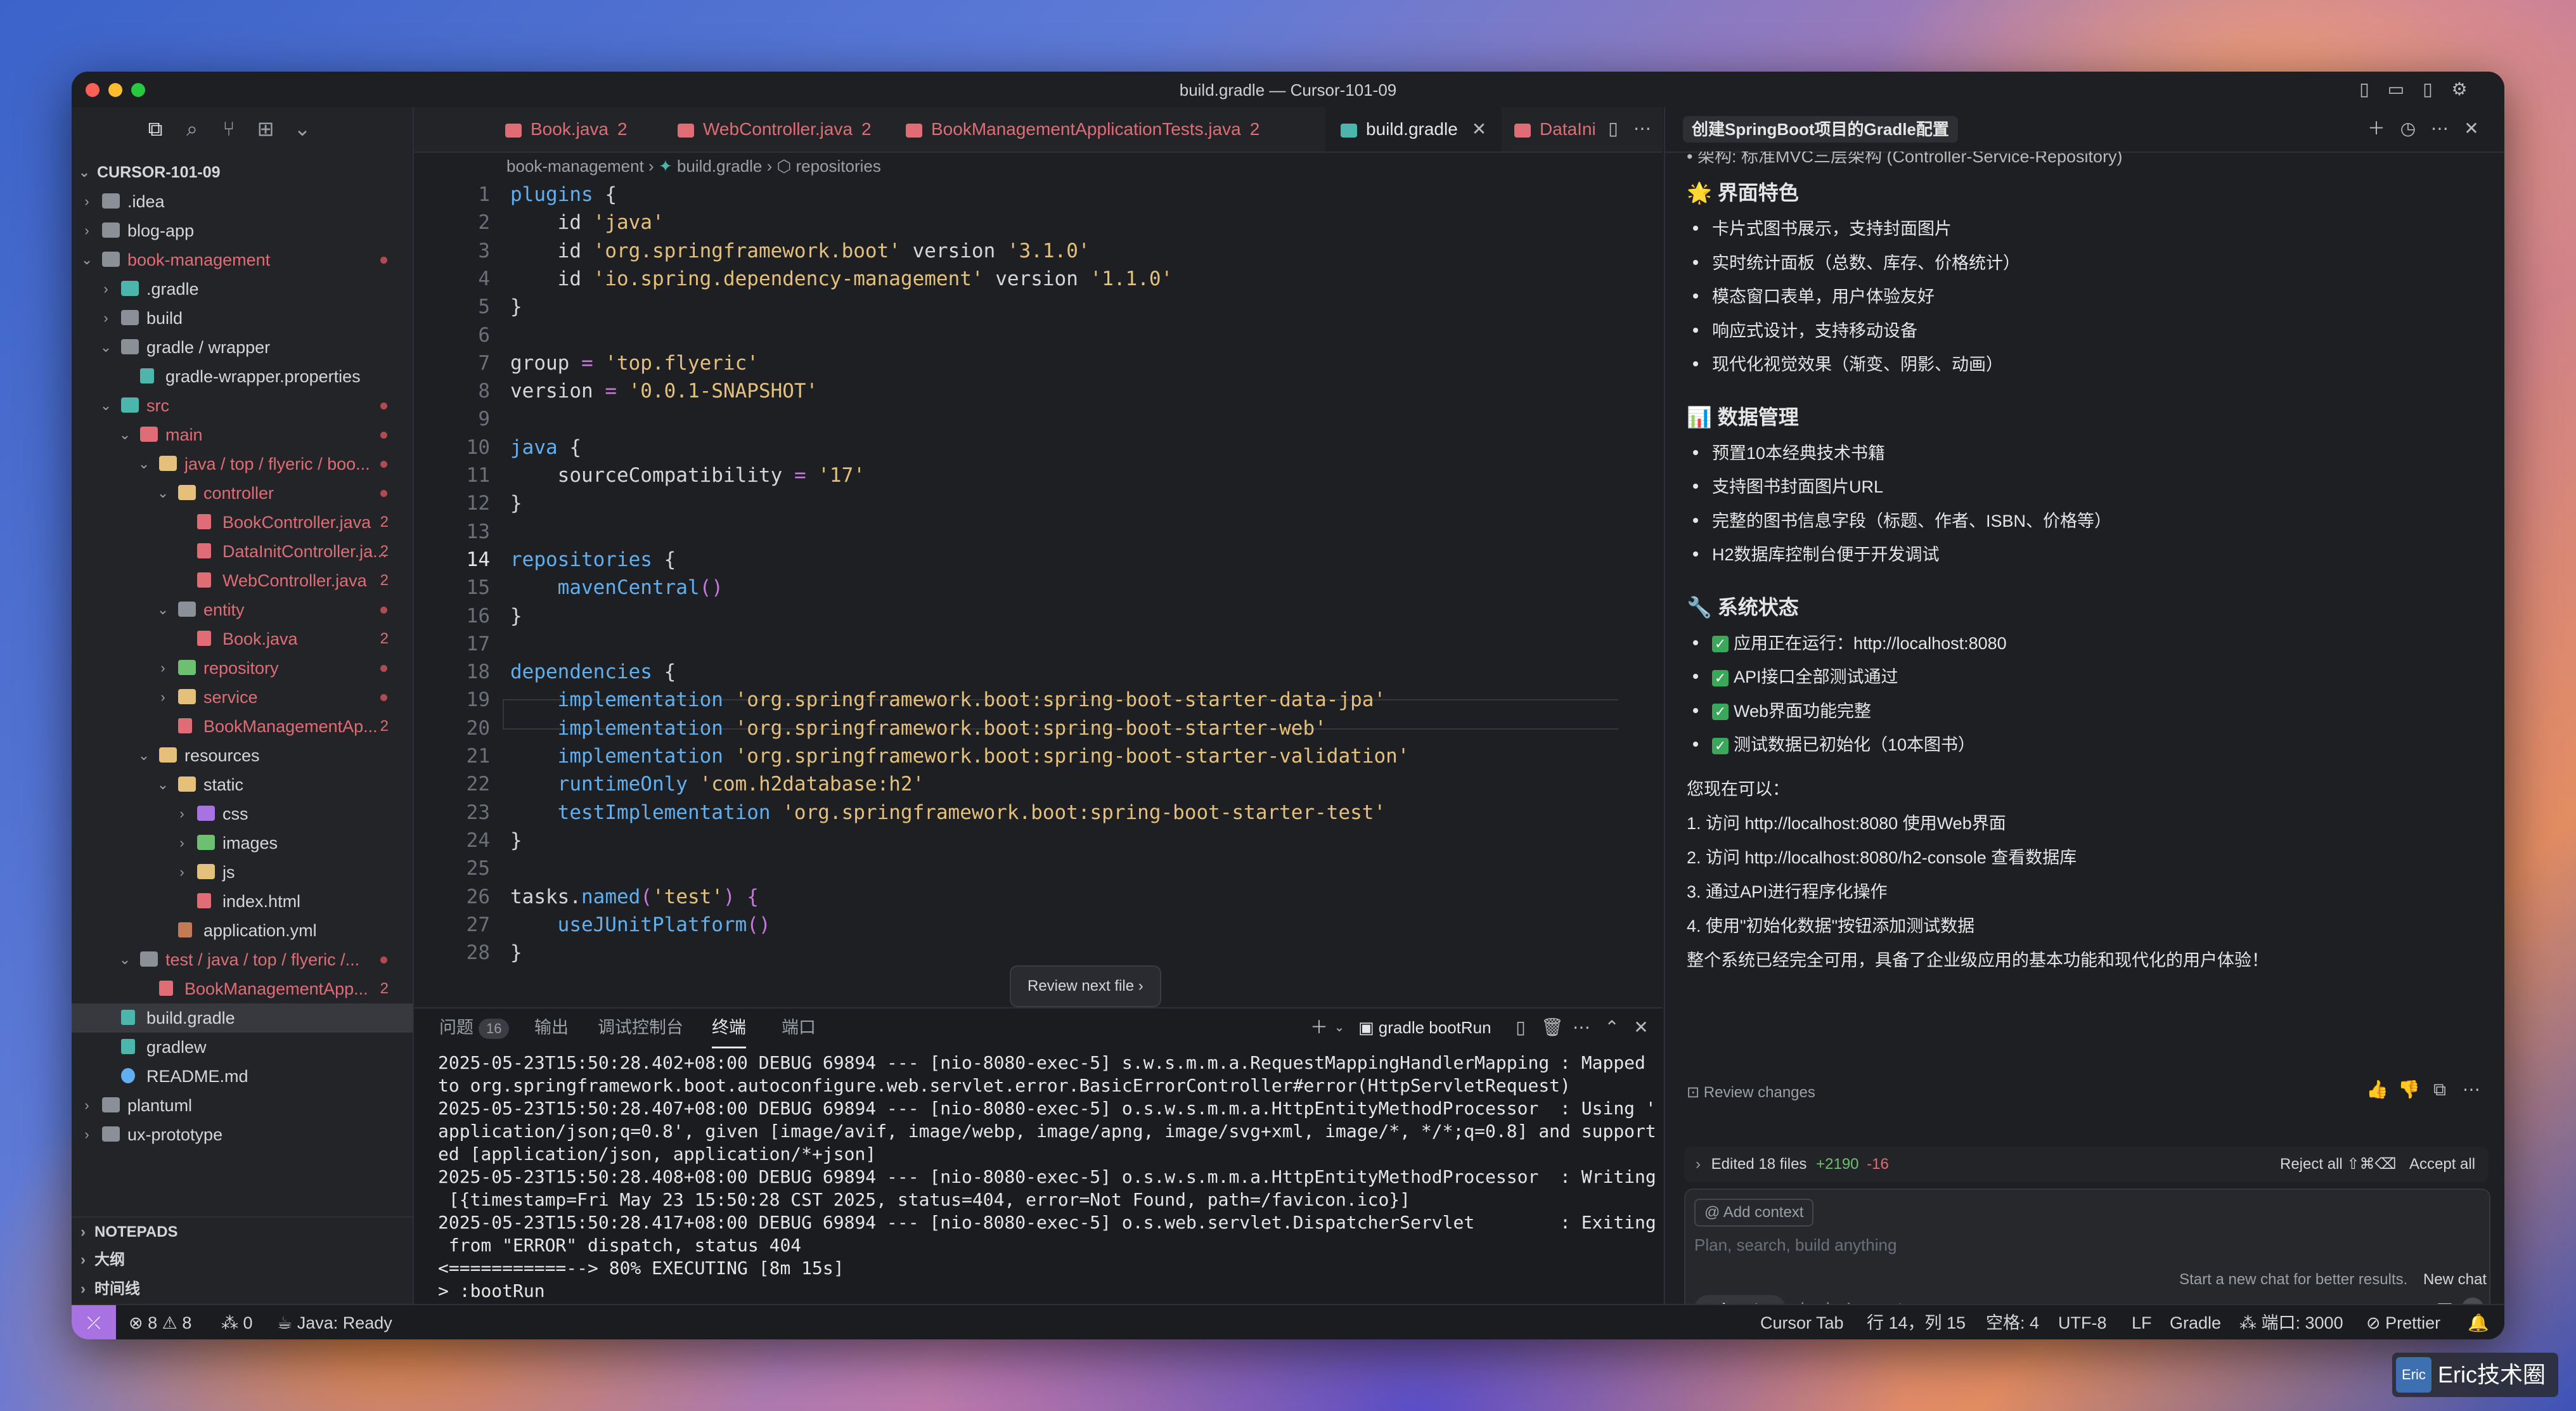 This screenshot has height=1411, width=2576. What do you see at coordinates (242, 639) in the screenshot?
I see `tree-item: Book.java 2` at bounding box center [242, 639].